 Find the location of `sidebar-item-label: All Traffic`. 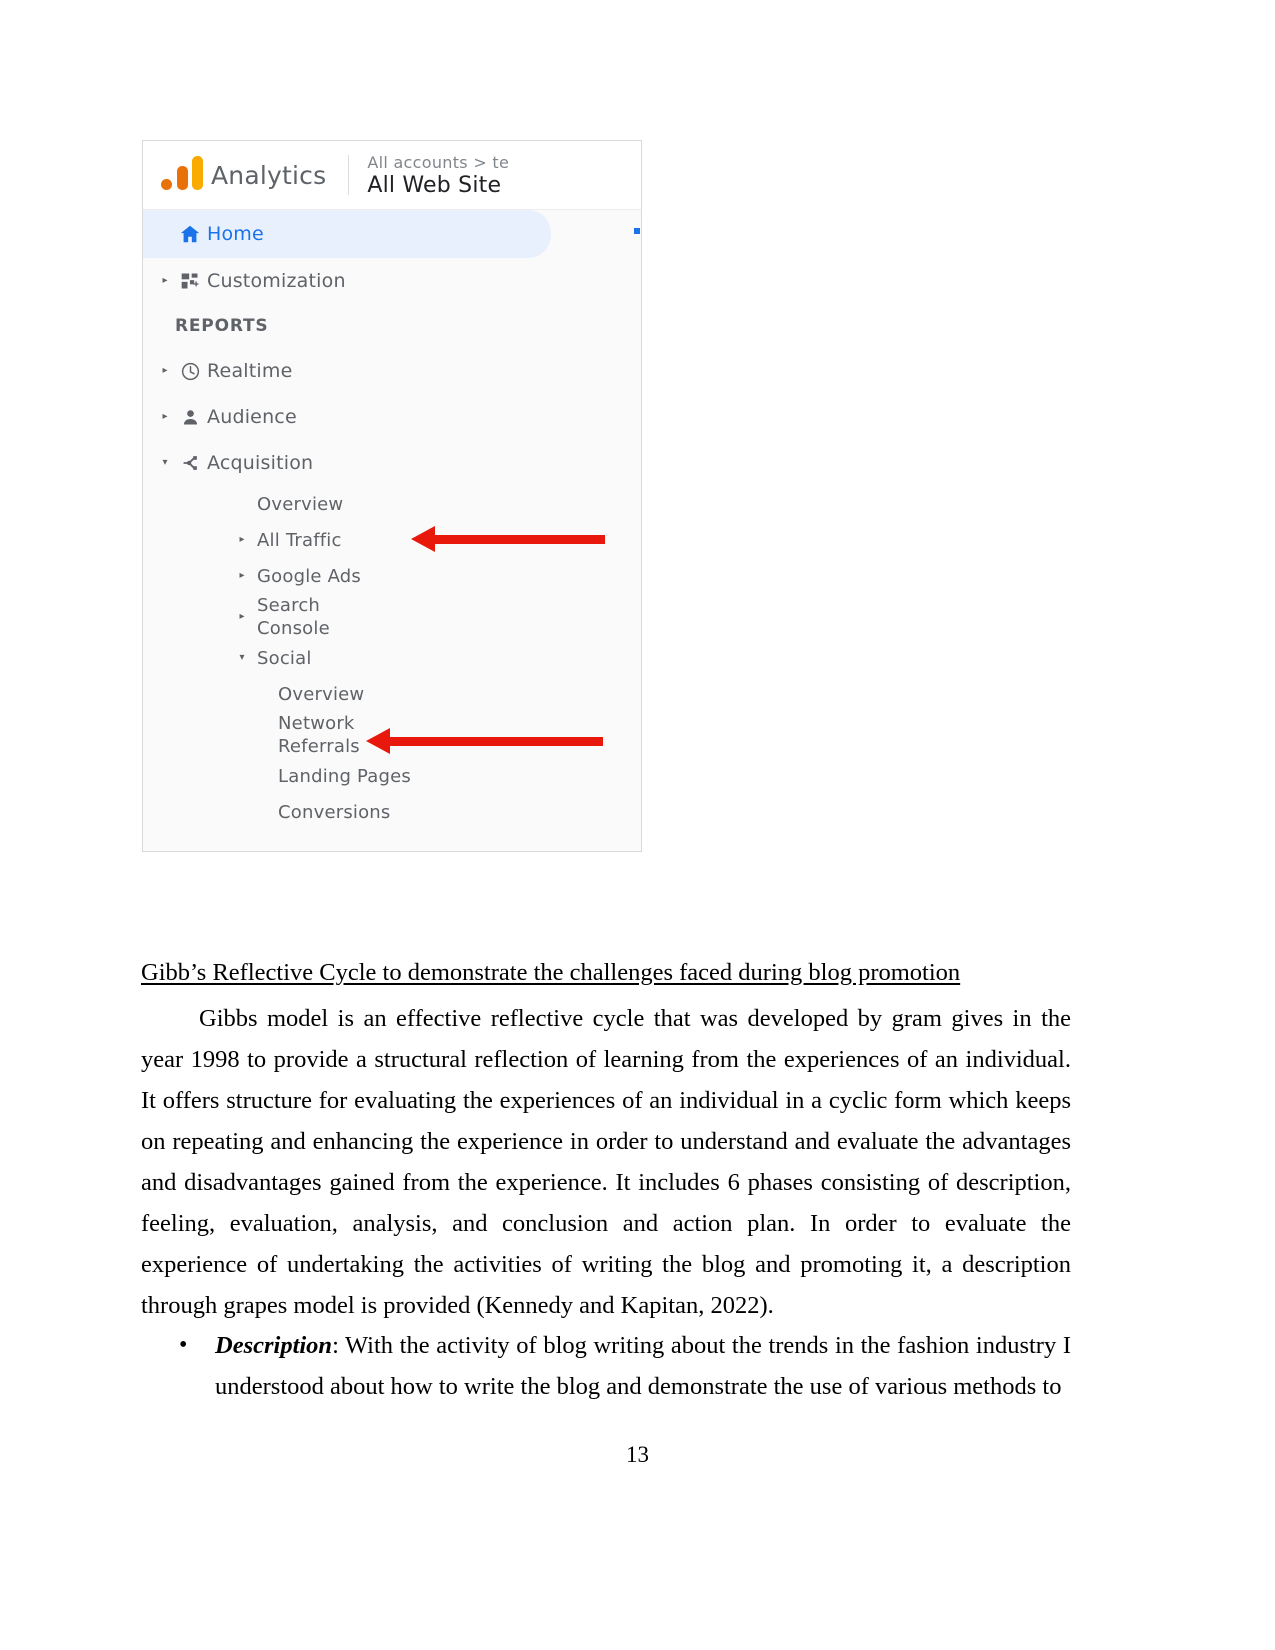

sidebar-item-label: All Traffic is located at coordinates (299, 540).